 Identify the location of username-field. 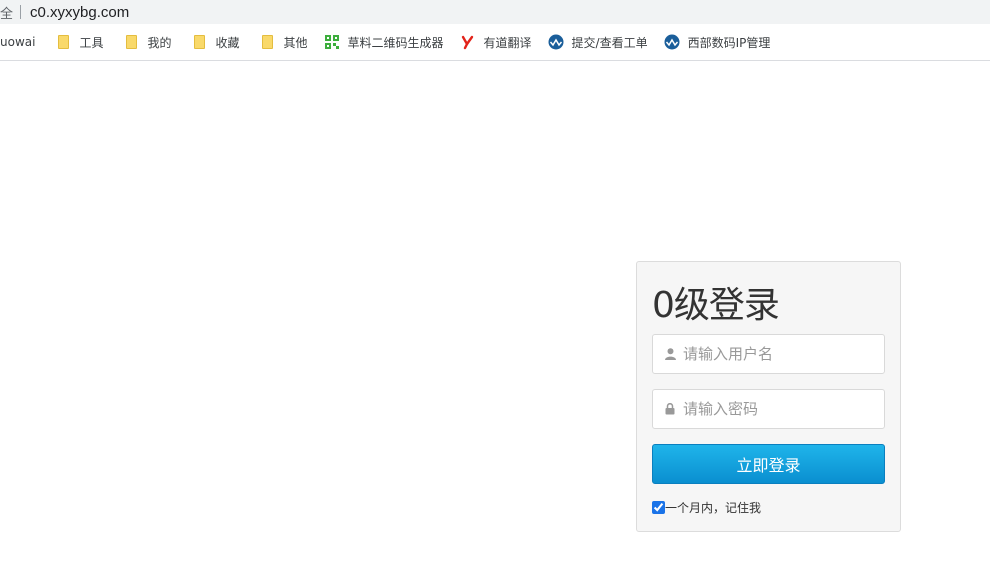
(768, 354).